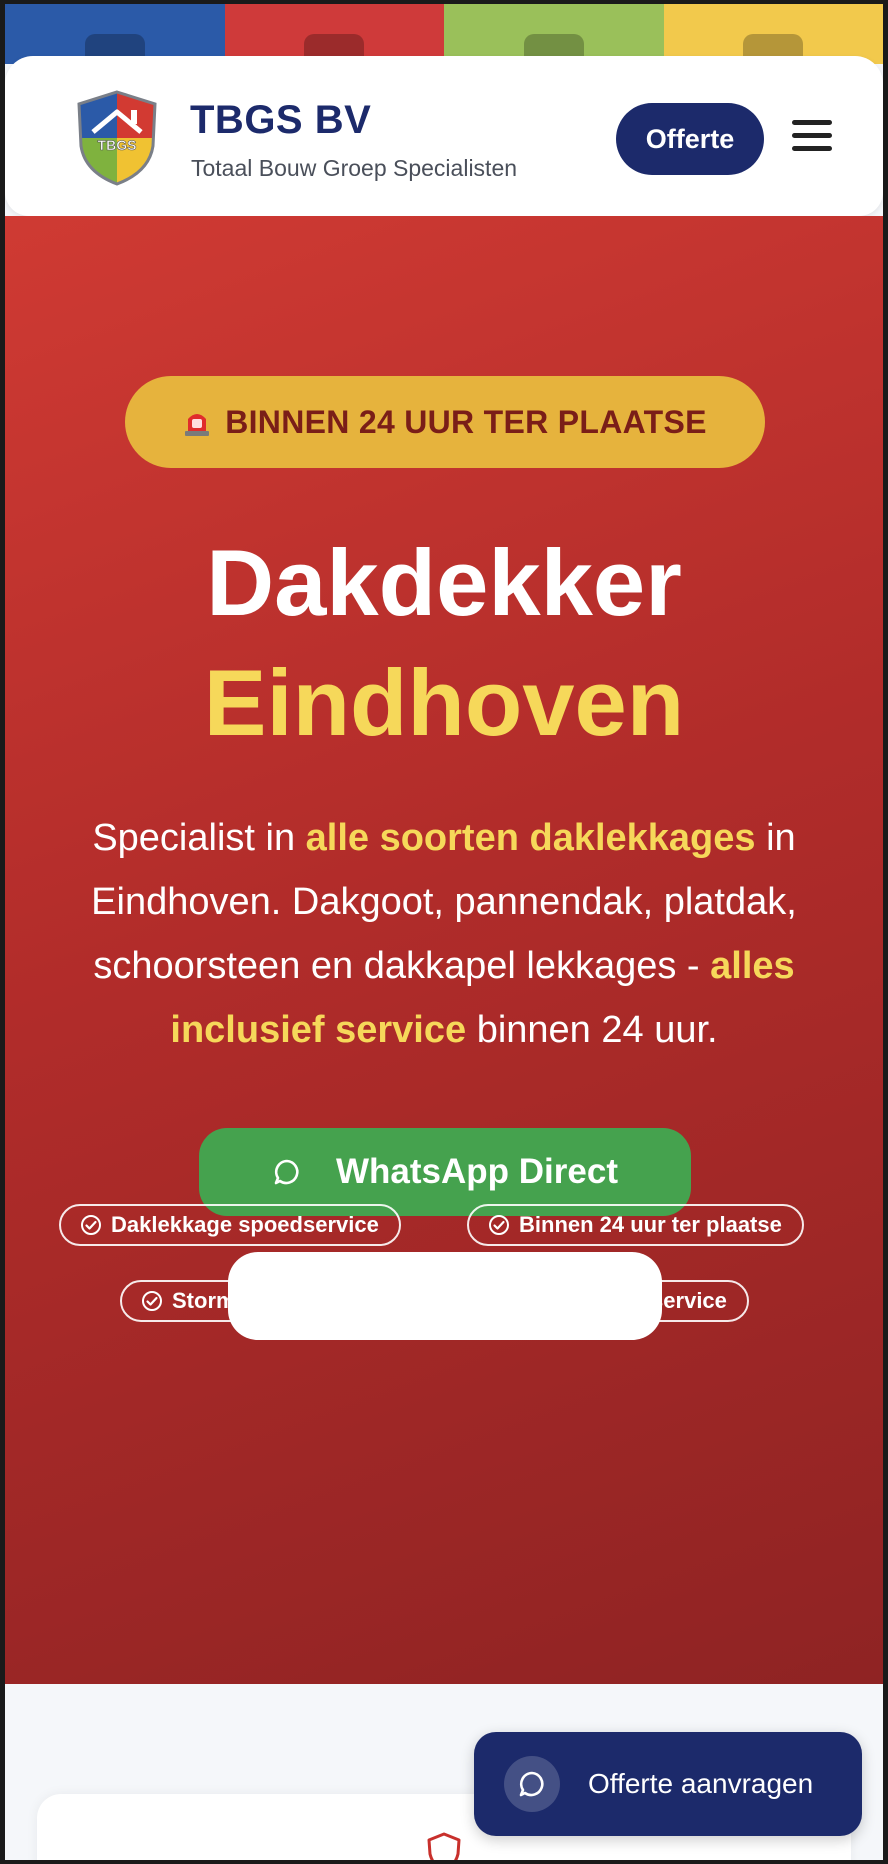 The height and width of the screenshot is (1864, 888). What do you see at coordinates (701, 1783) in the screenshot?
I see `floating-label: Offerte aanvragen` at bounding box center [701, 1783].